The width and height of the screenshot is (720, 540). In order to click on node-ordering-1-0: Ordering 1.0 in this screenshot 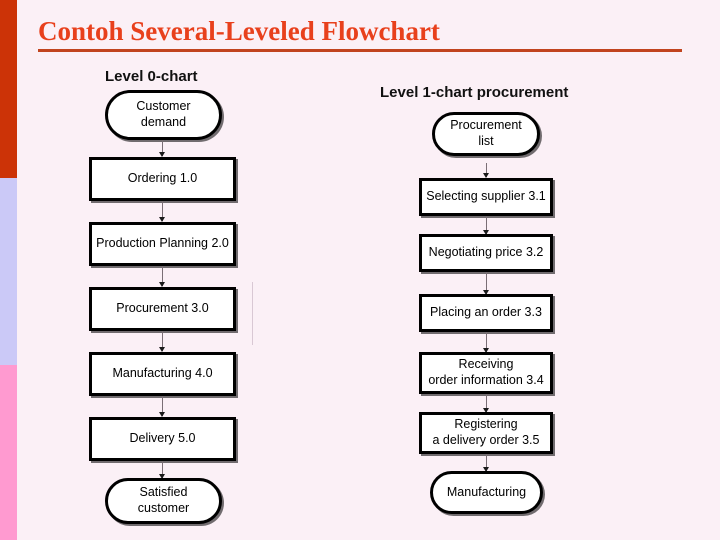, I will do `click(162, 179)`.